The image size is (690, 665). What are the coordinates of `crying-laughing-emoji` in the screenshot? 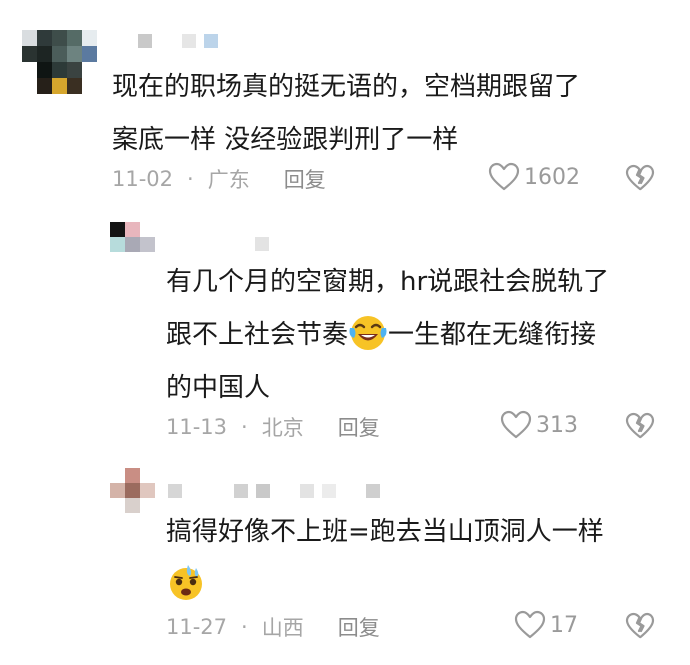 It's located at (368, 333).